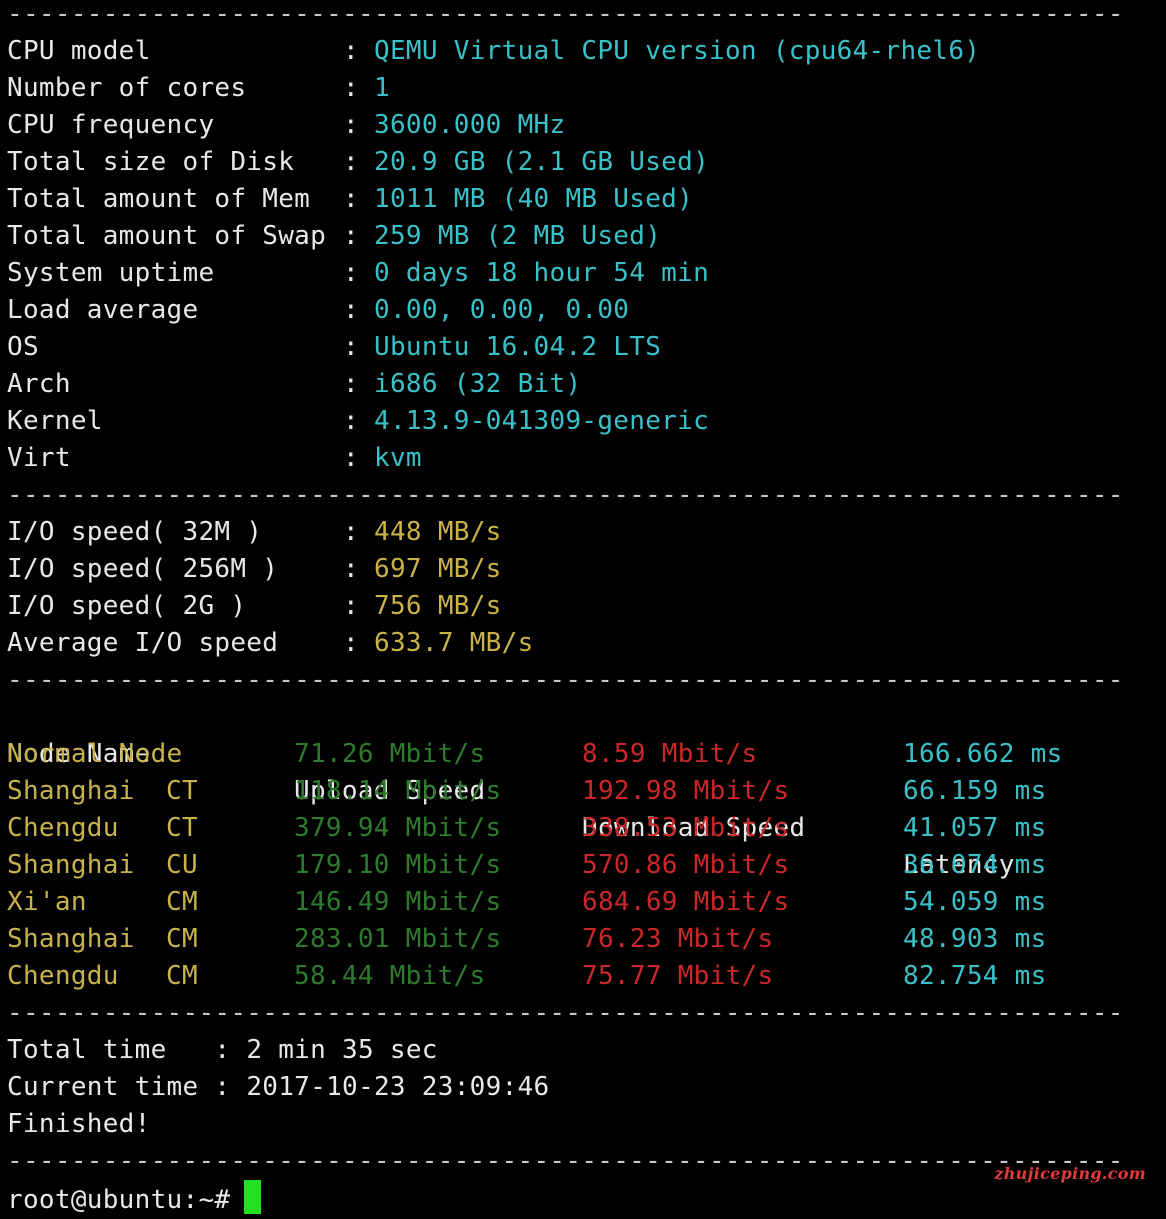 This screenshot has width=1166, height=1219. What do you see at coordinates (502, 310) in the screenshot?
I see `info-value: 0.00, 0.00, 0.00` at bounding box center [502, 310].